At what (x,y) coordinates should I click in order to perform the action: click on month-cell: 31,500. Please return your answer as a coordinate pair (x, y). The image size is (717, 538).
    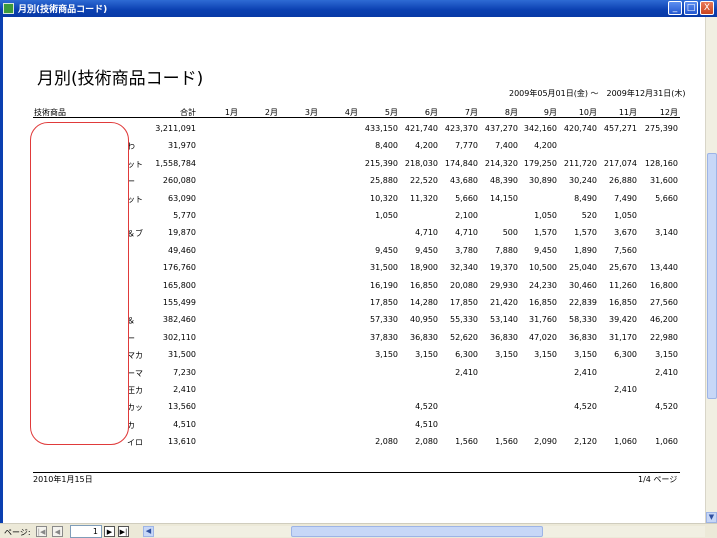
    Looking at the image, I should click on (384, 268).